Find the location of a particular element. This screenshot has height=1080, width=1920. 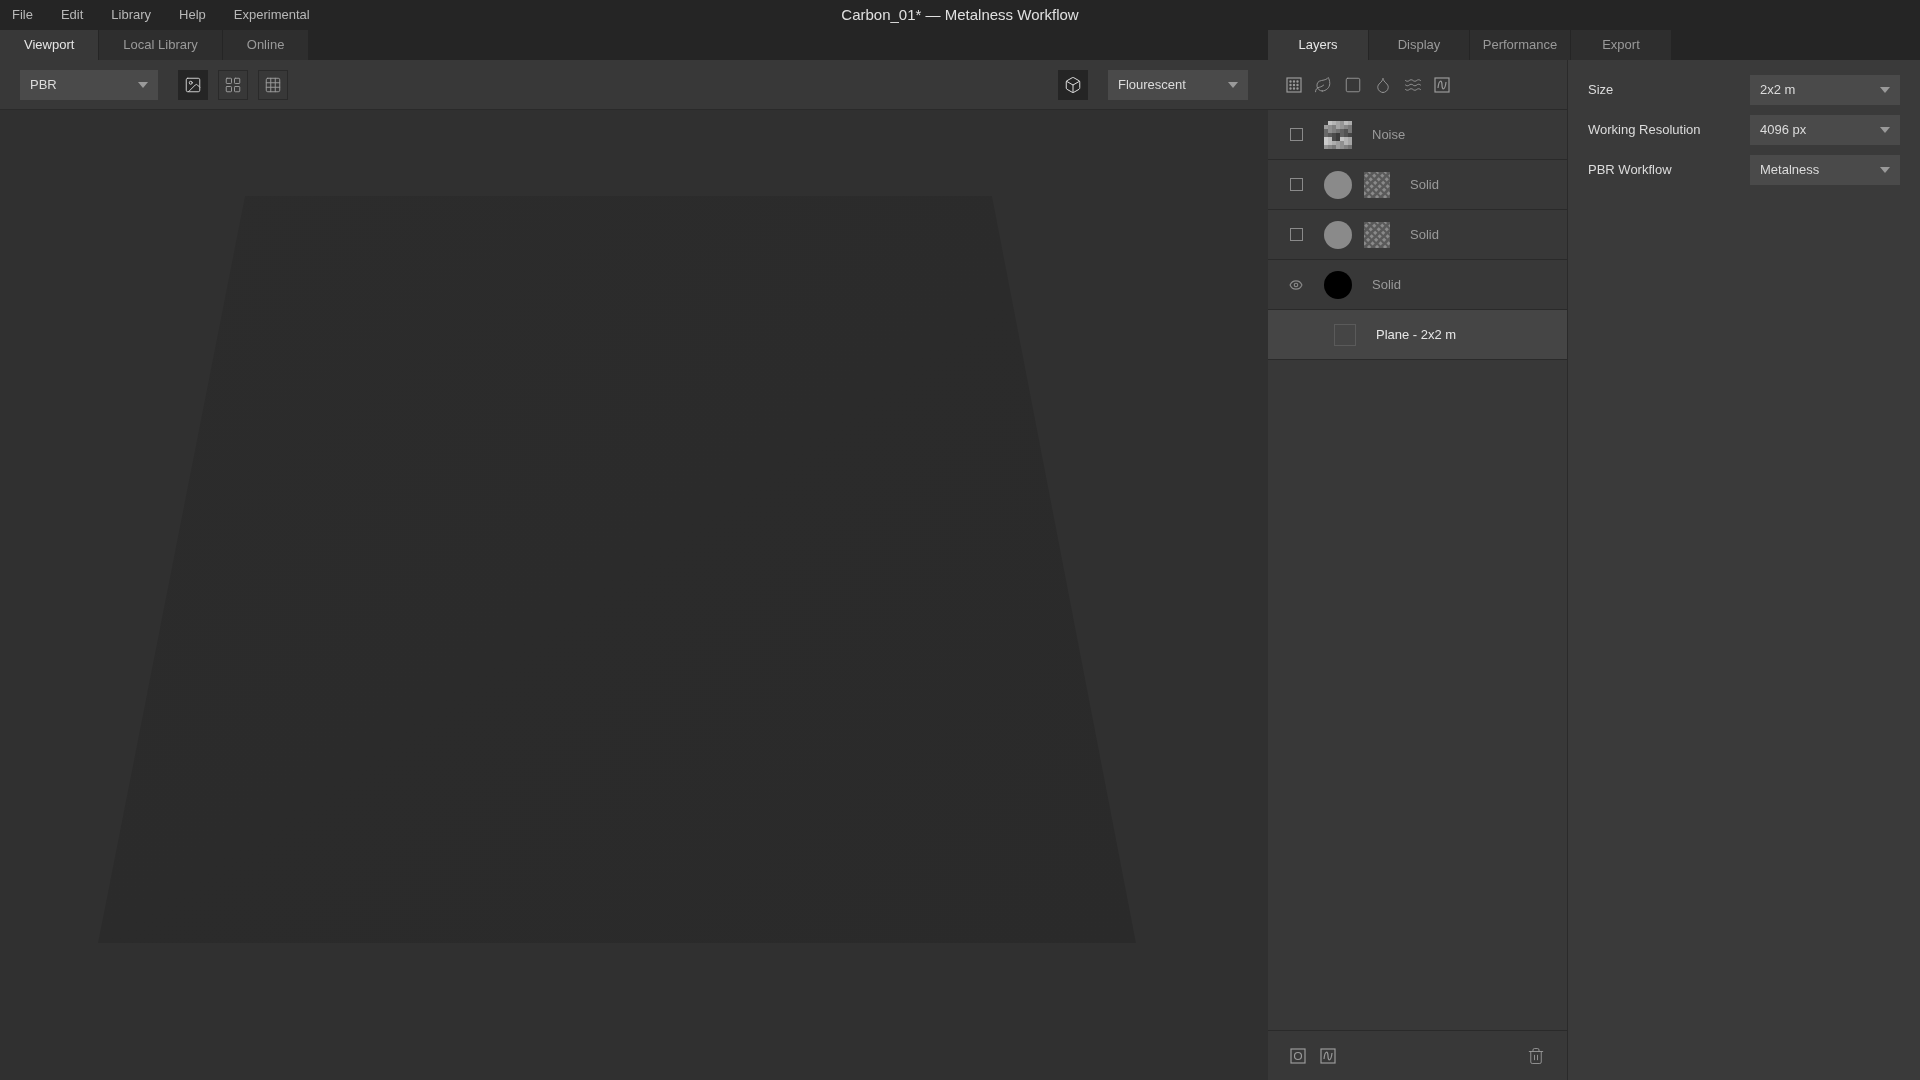

tab: Online is located at coordinates (265, 45).